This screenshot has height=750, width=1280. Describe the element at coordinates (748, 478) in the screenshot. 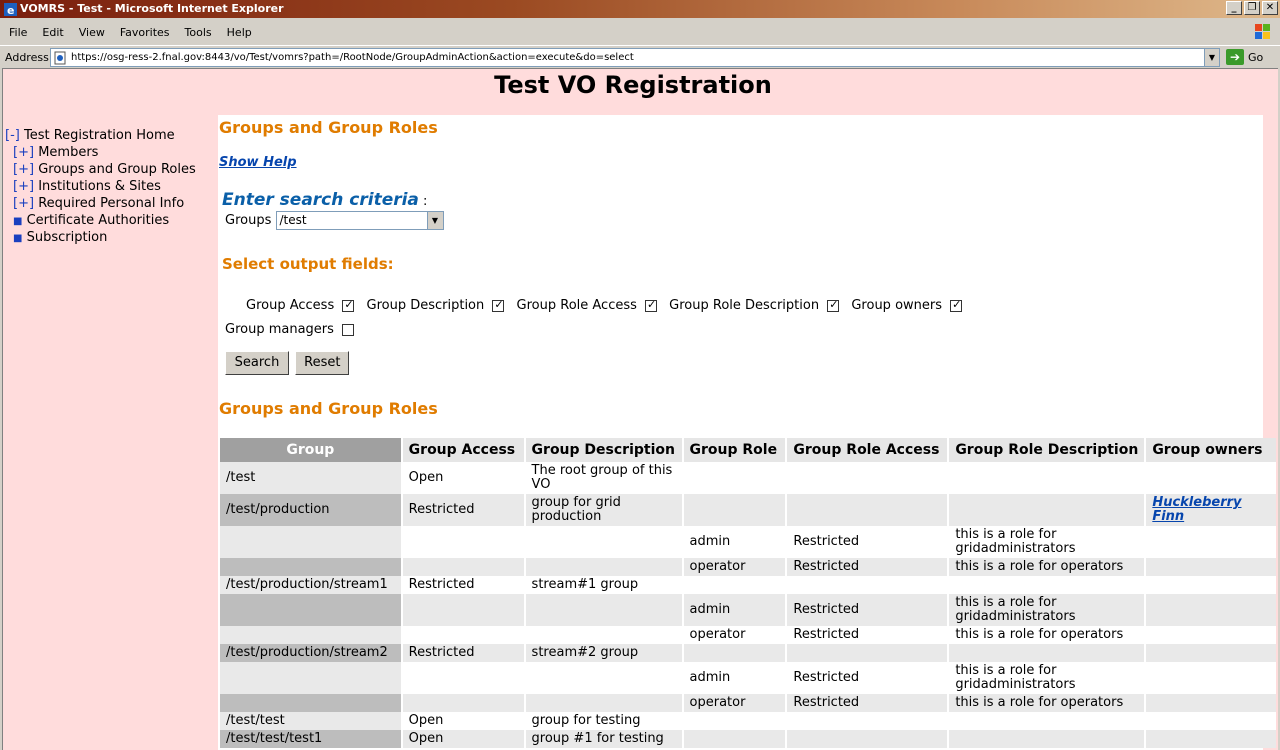

I see `table-row: /test Open The root group of this VO` at that location.